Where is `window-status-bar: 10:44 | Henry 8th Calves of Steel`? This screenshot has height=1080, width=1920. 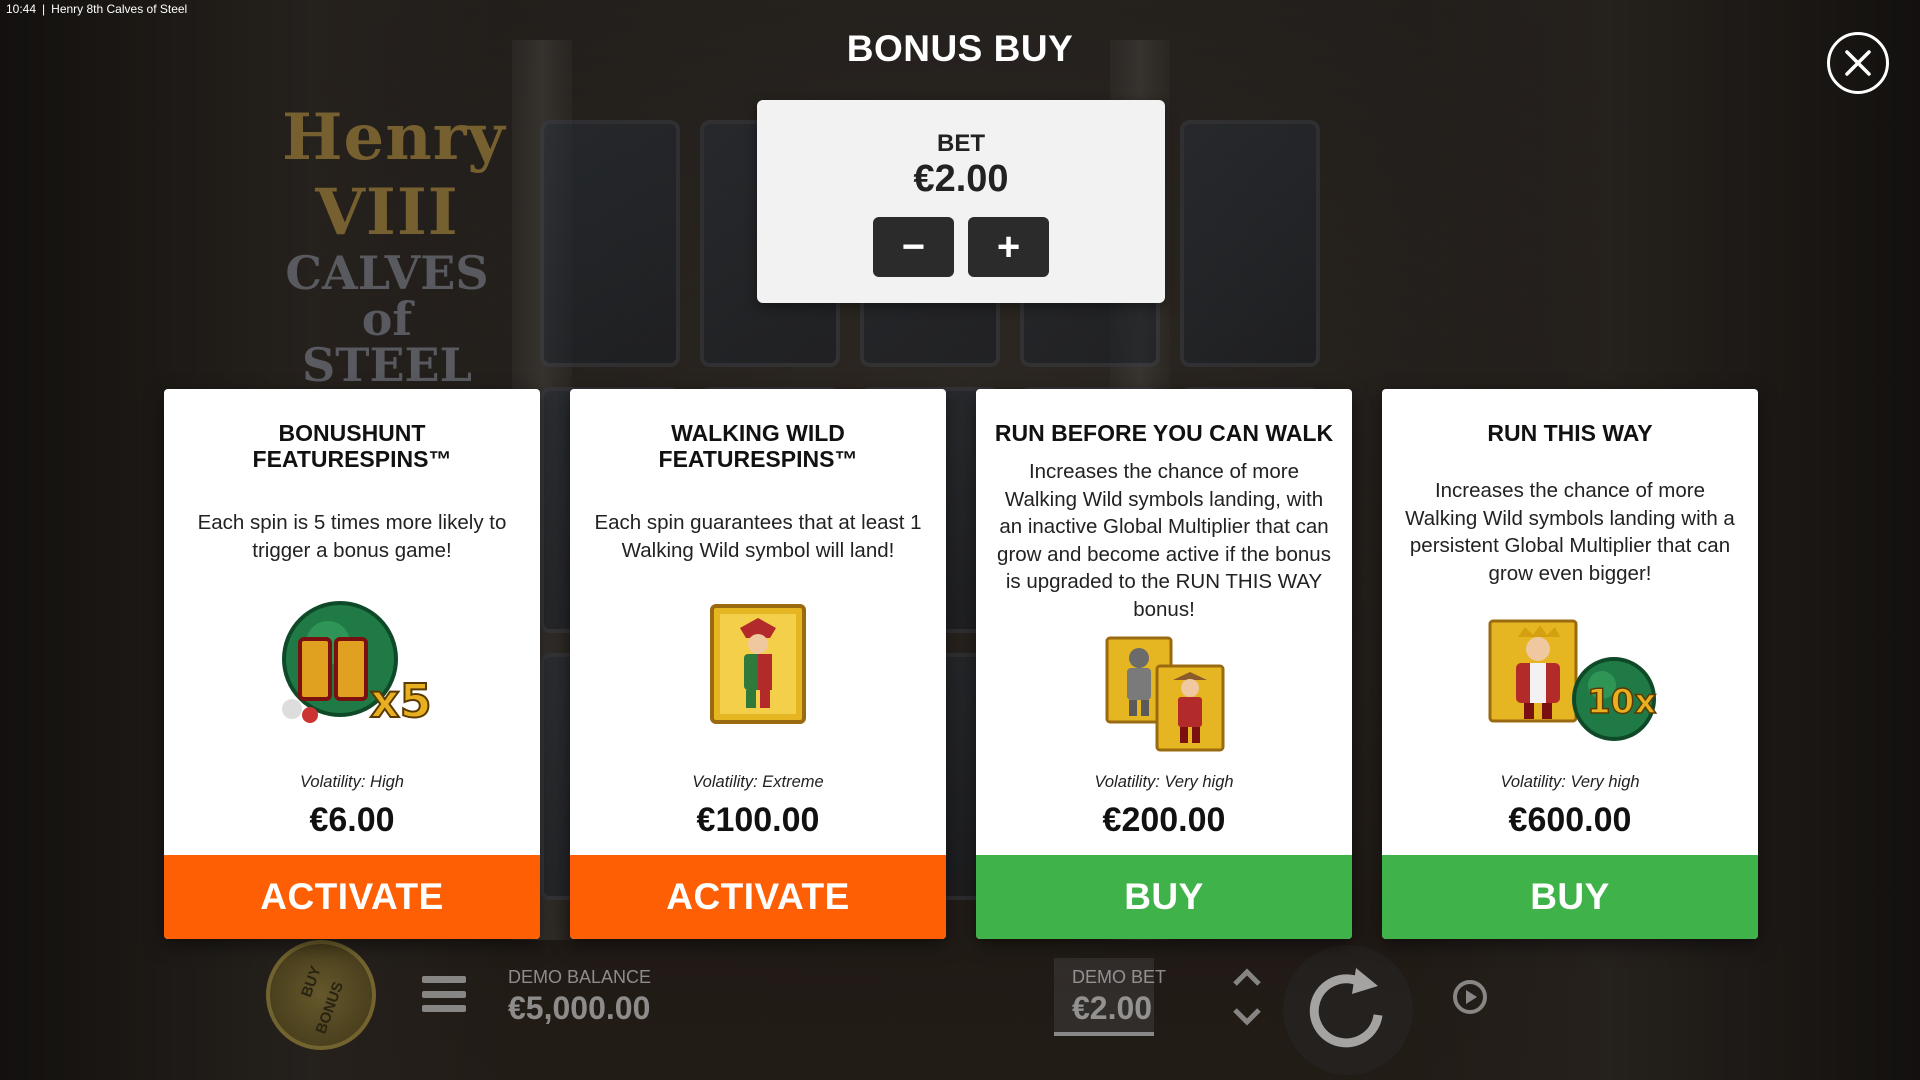
window-status-bar: 10:44 | Henry 8th Calves of Steel is located at coordinates (99, 9).